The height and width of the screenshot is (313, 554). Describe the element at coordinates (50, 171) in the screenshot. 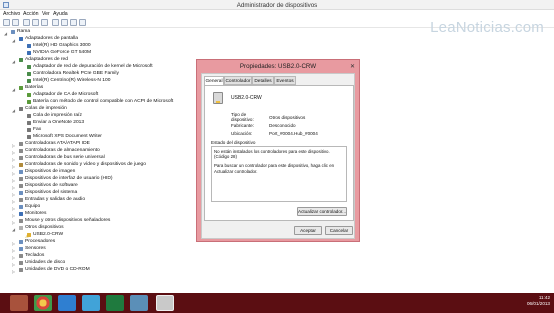

I see `tree-item-label: Dispositivos de imagen` at that location.